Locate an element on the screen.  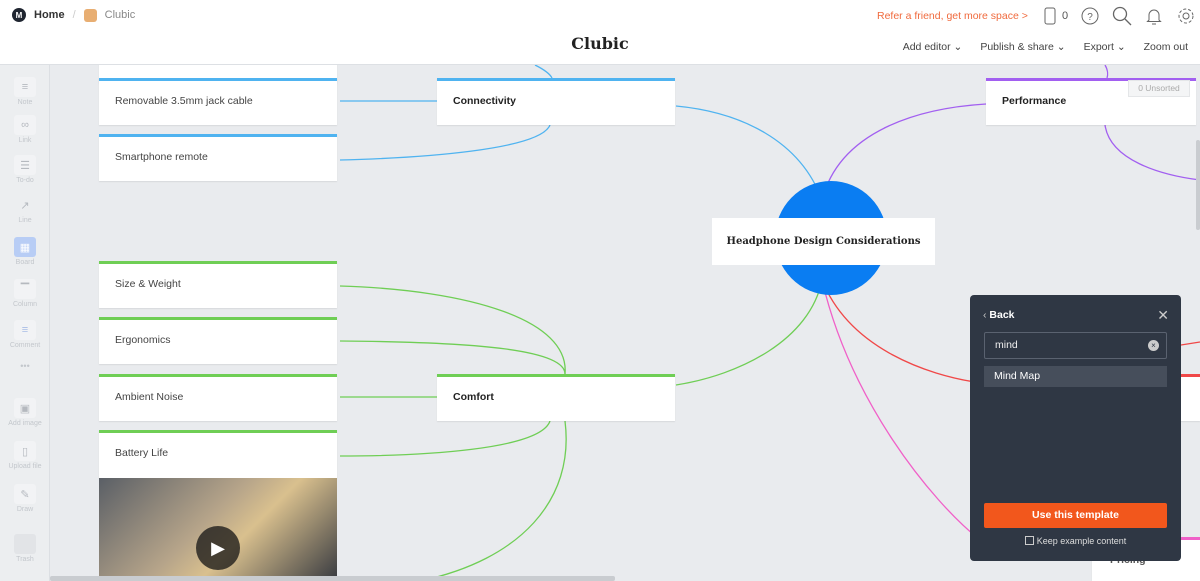
tool-label: Upload file is located at coordinates (25, 466).